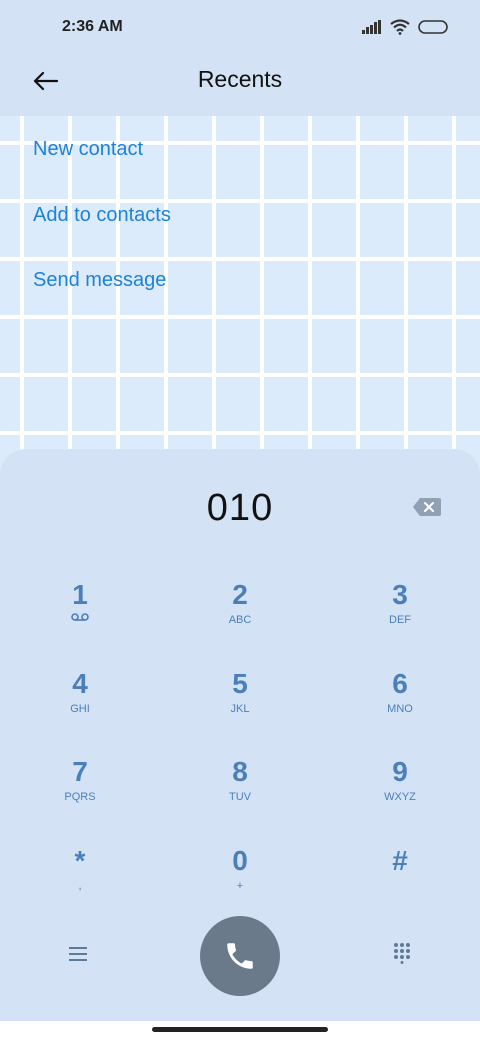  I want to click on battery-icon, so click(433, 27).